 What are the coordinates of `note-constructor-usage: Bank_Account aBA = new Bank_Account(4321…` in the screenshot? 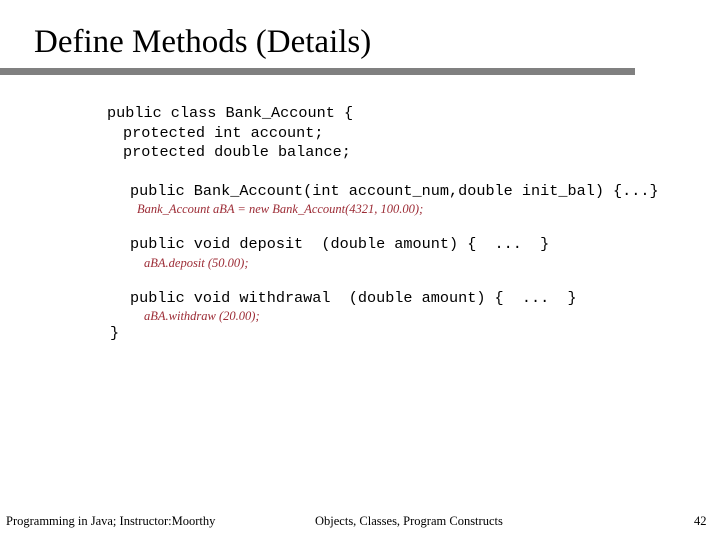 It's located at (280, 209).